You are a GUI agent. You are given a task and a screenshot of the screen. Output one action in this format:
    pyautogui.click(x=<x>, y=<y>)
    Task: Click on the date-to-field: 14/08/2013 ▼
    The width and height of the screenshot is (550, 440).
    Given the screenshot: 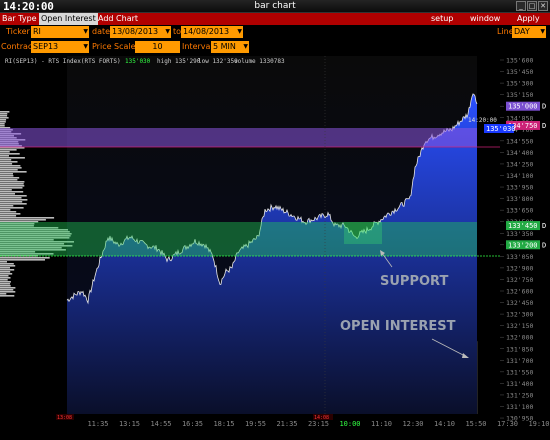 What is the action you would take?
    pyautogui.click(x=212, y=32)
    